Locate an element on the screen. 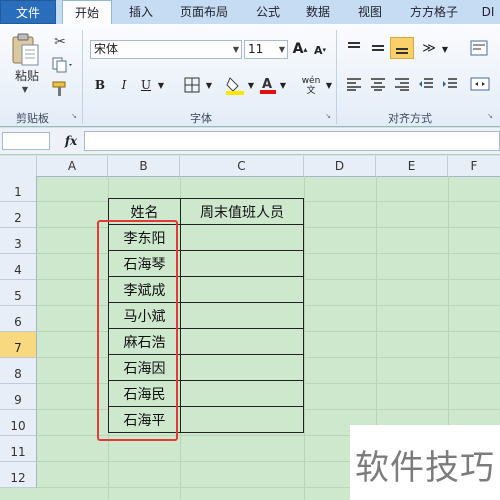  highlight-box is located at coordinates (137, 330).